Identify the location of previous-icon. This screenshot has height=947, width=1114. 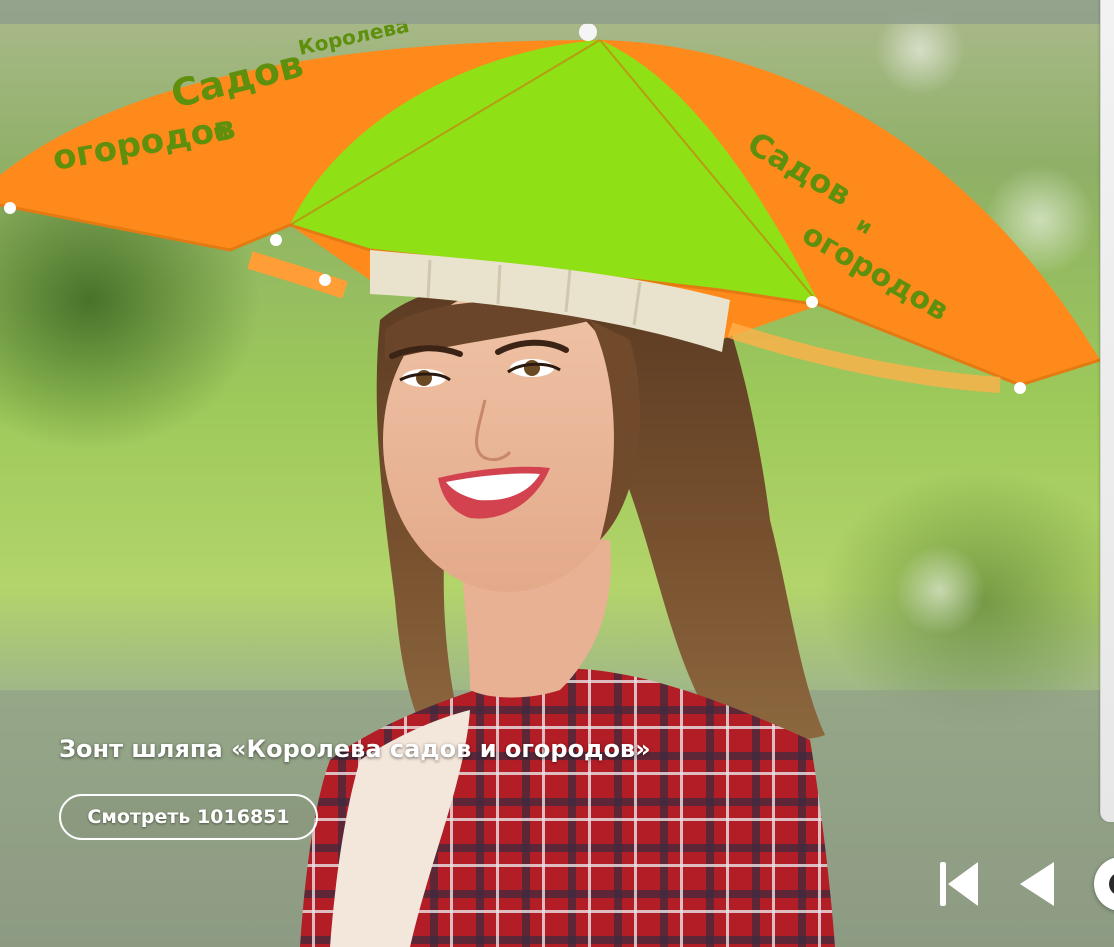
(1037, 884).